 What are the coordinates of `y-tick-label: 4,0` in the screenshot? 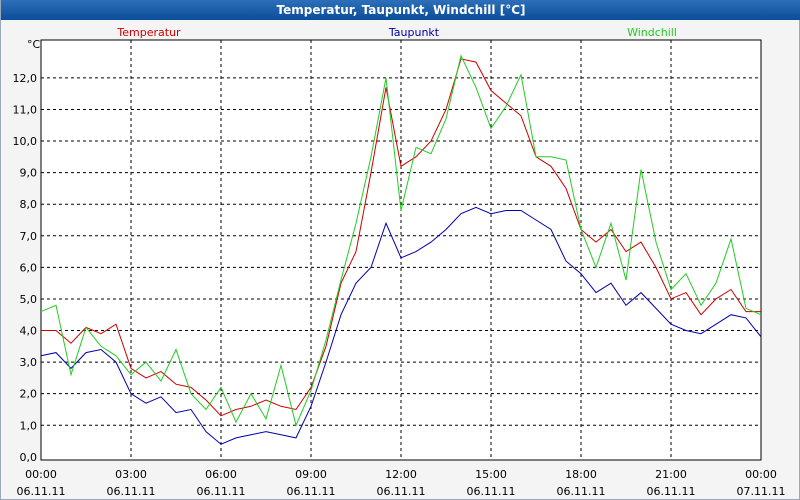 It's located at (29, 331).